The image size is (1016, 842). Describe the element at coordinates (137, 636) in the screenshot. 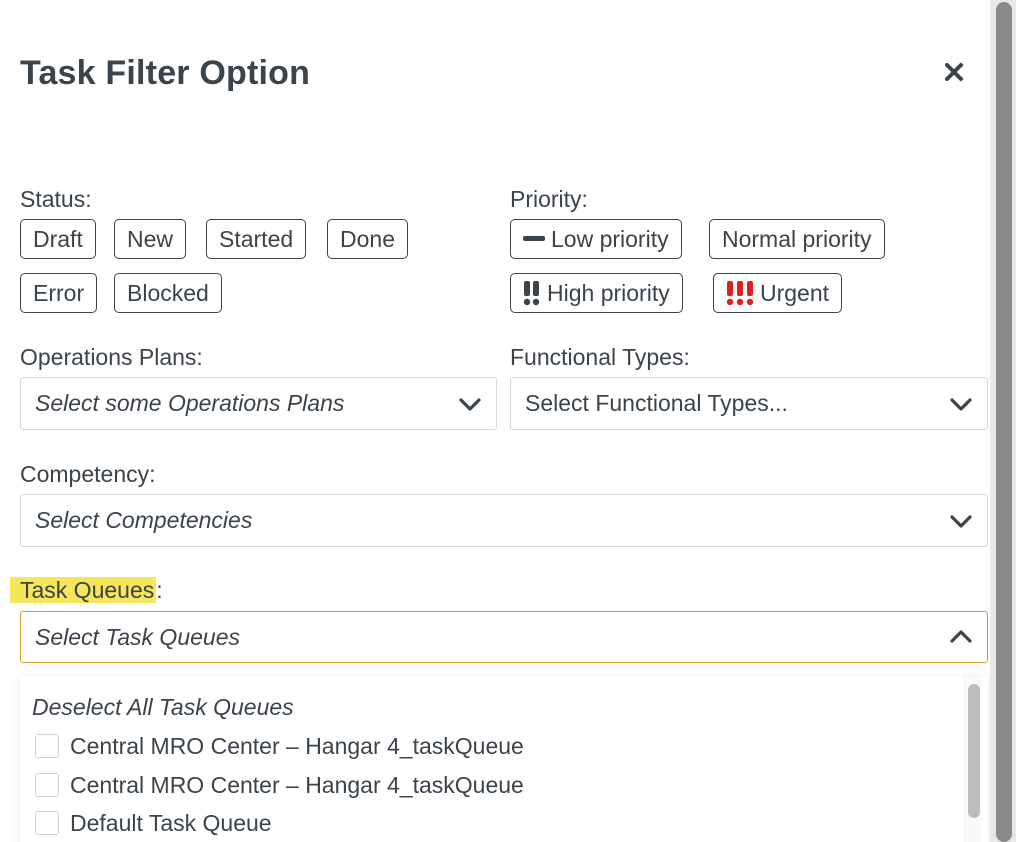

I see `task-queues-placeholder: Select Task Queues` at that location.